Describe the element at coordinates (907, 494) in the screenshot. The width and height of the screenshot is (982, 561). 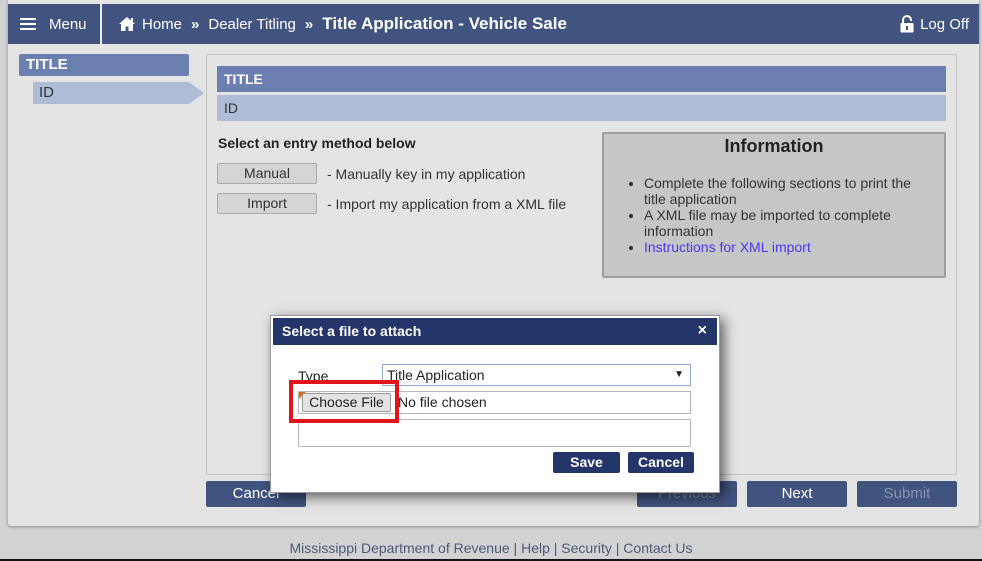
I see `submit-button: Submit` at that location.